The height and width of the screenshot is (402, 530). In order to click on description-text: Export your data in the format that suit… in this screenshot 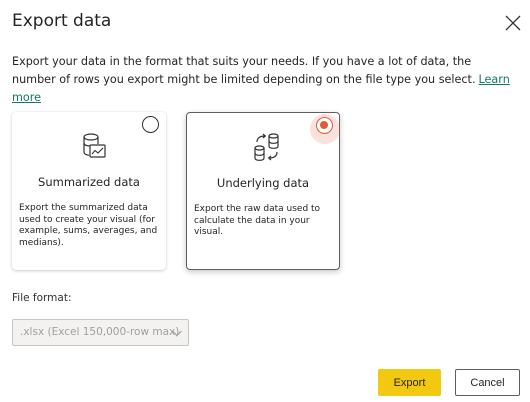, I will do `click(244, 70)`.